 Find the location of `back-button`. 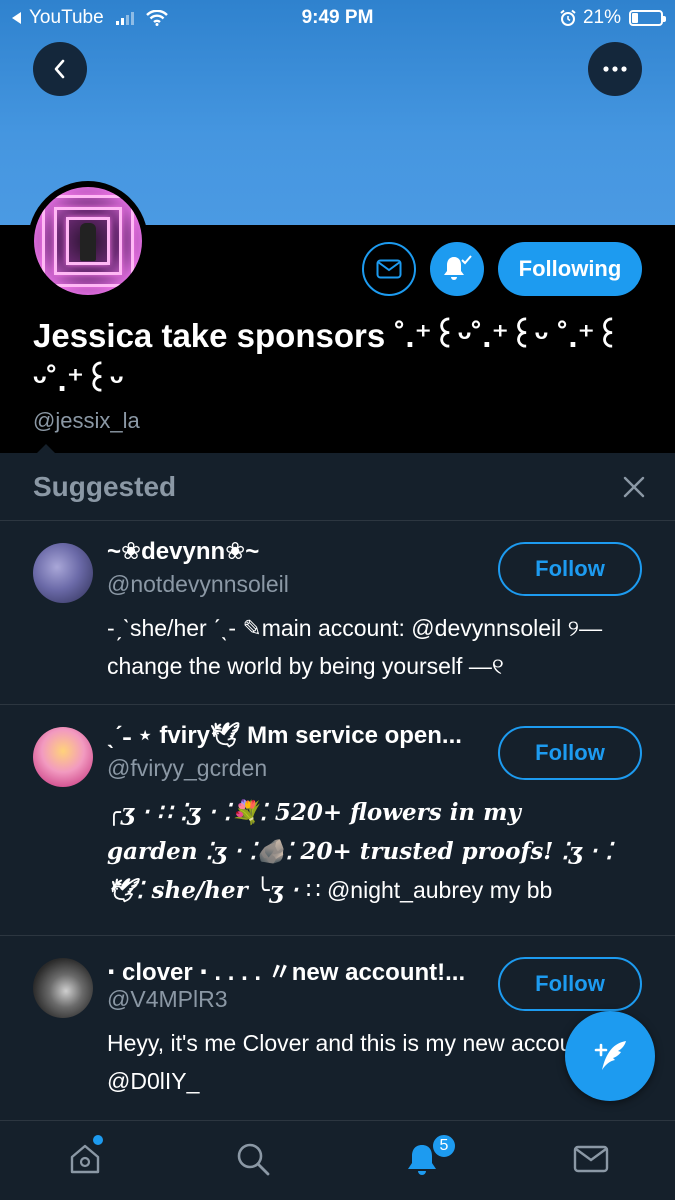

back-button is located at coordinates (60, 69).